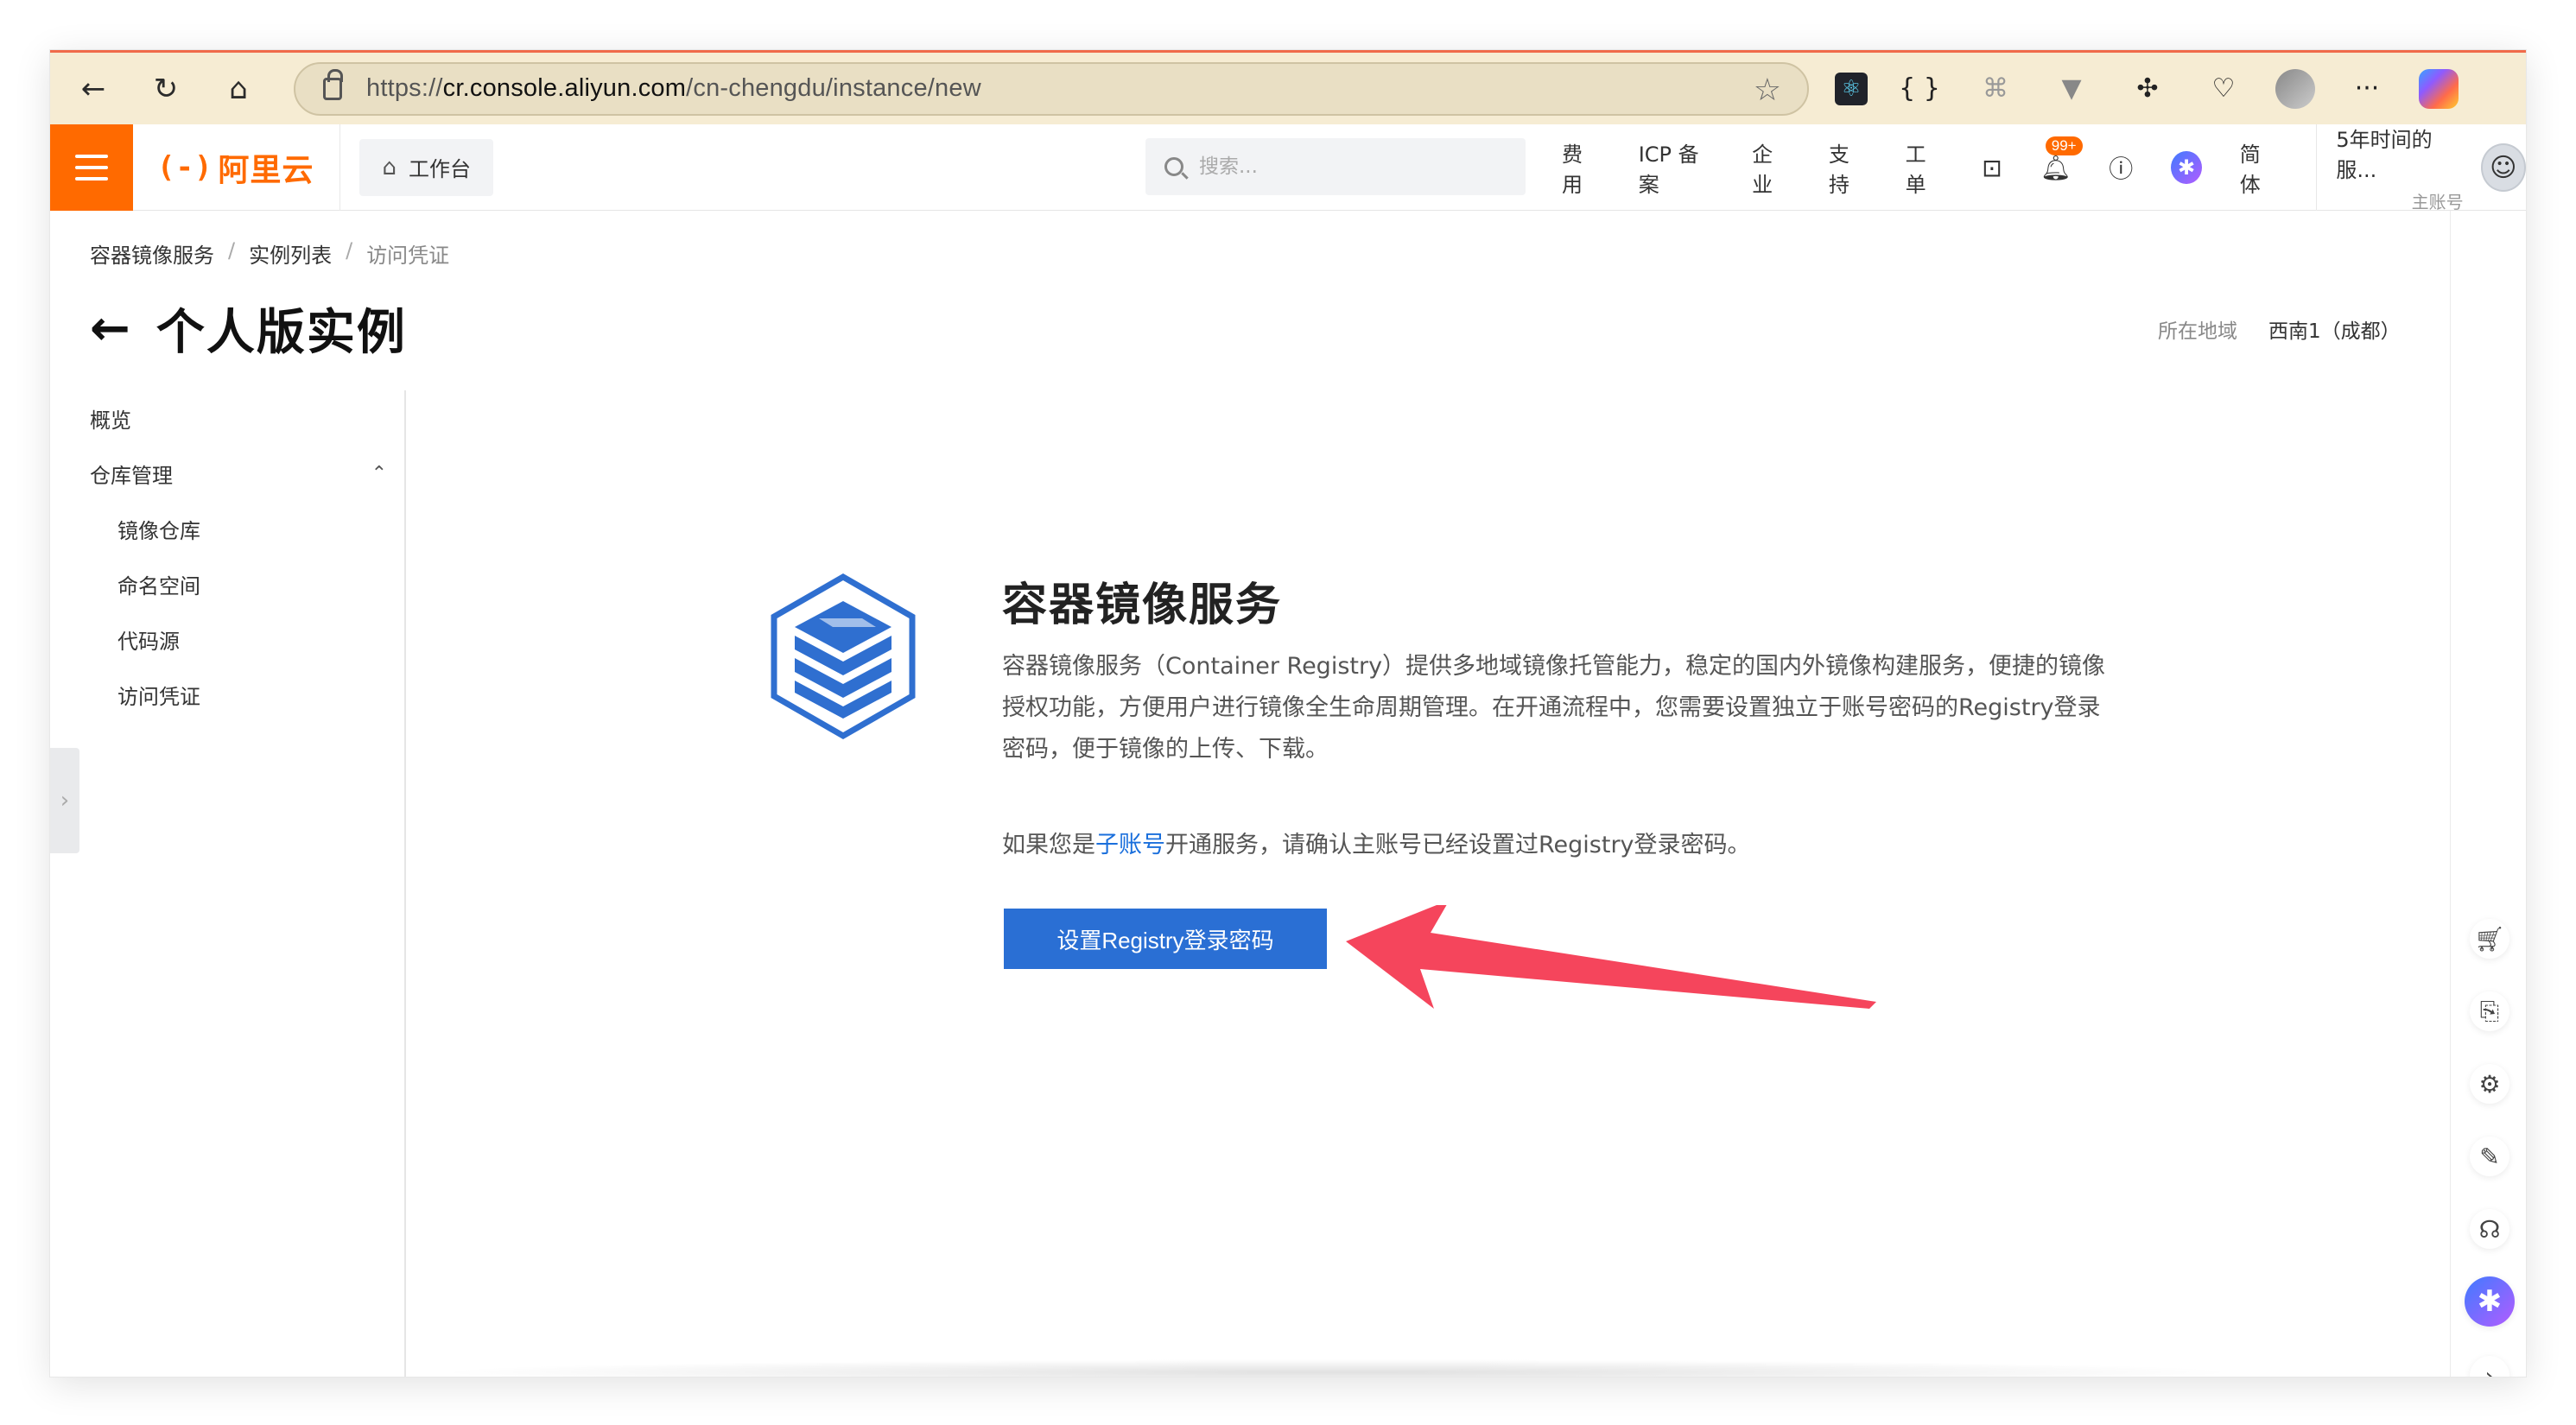  I want to click on back-arrow-icon: ←, so click(110, 329).